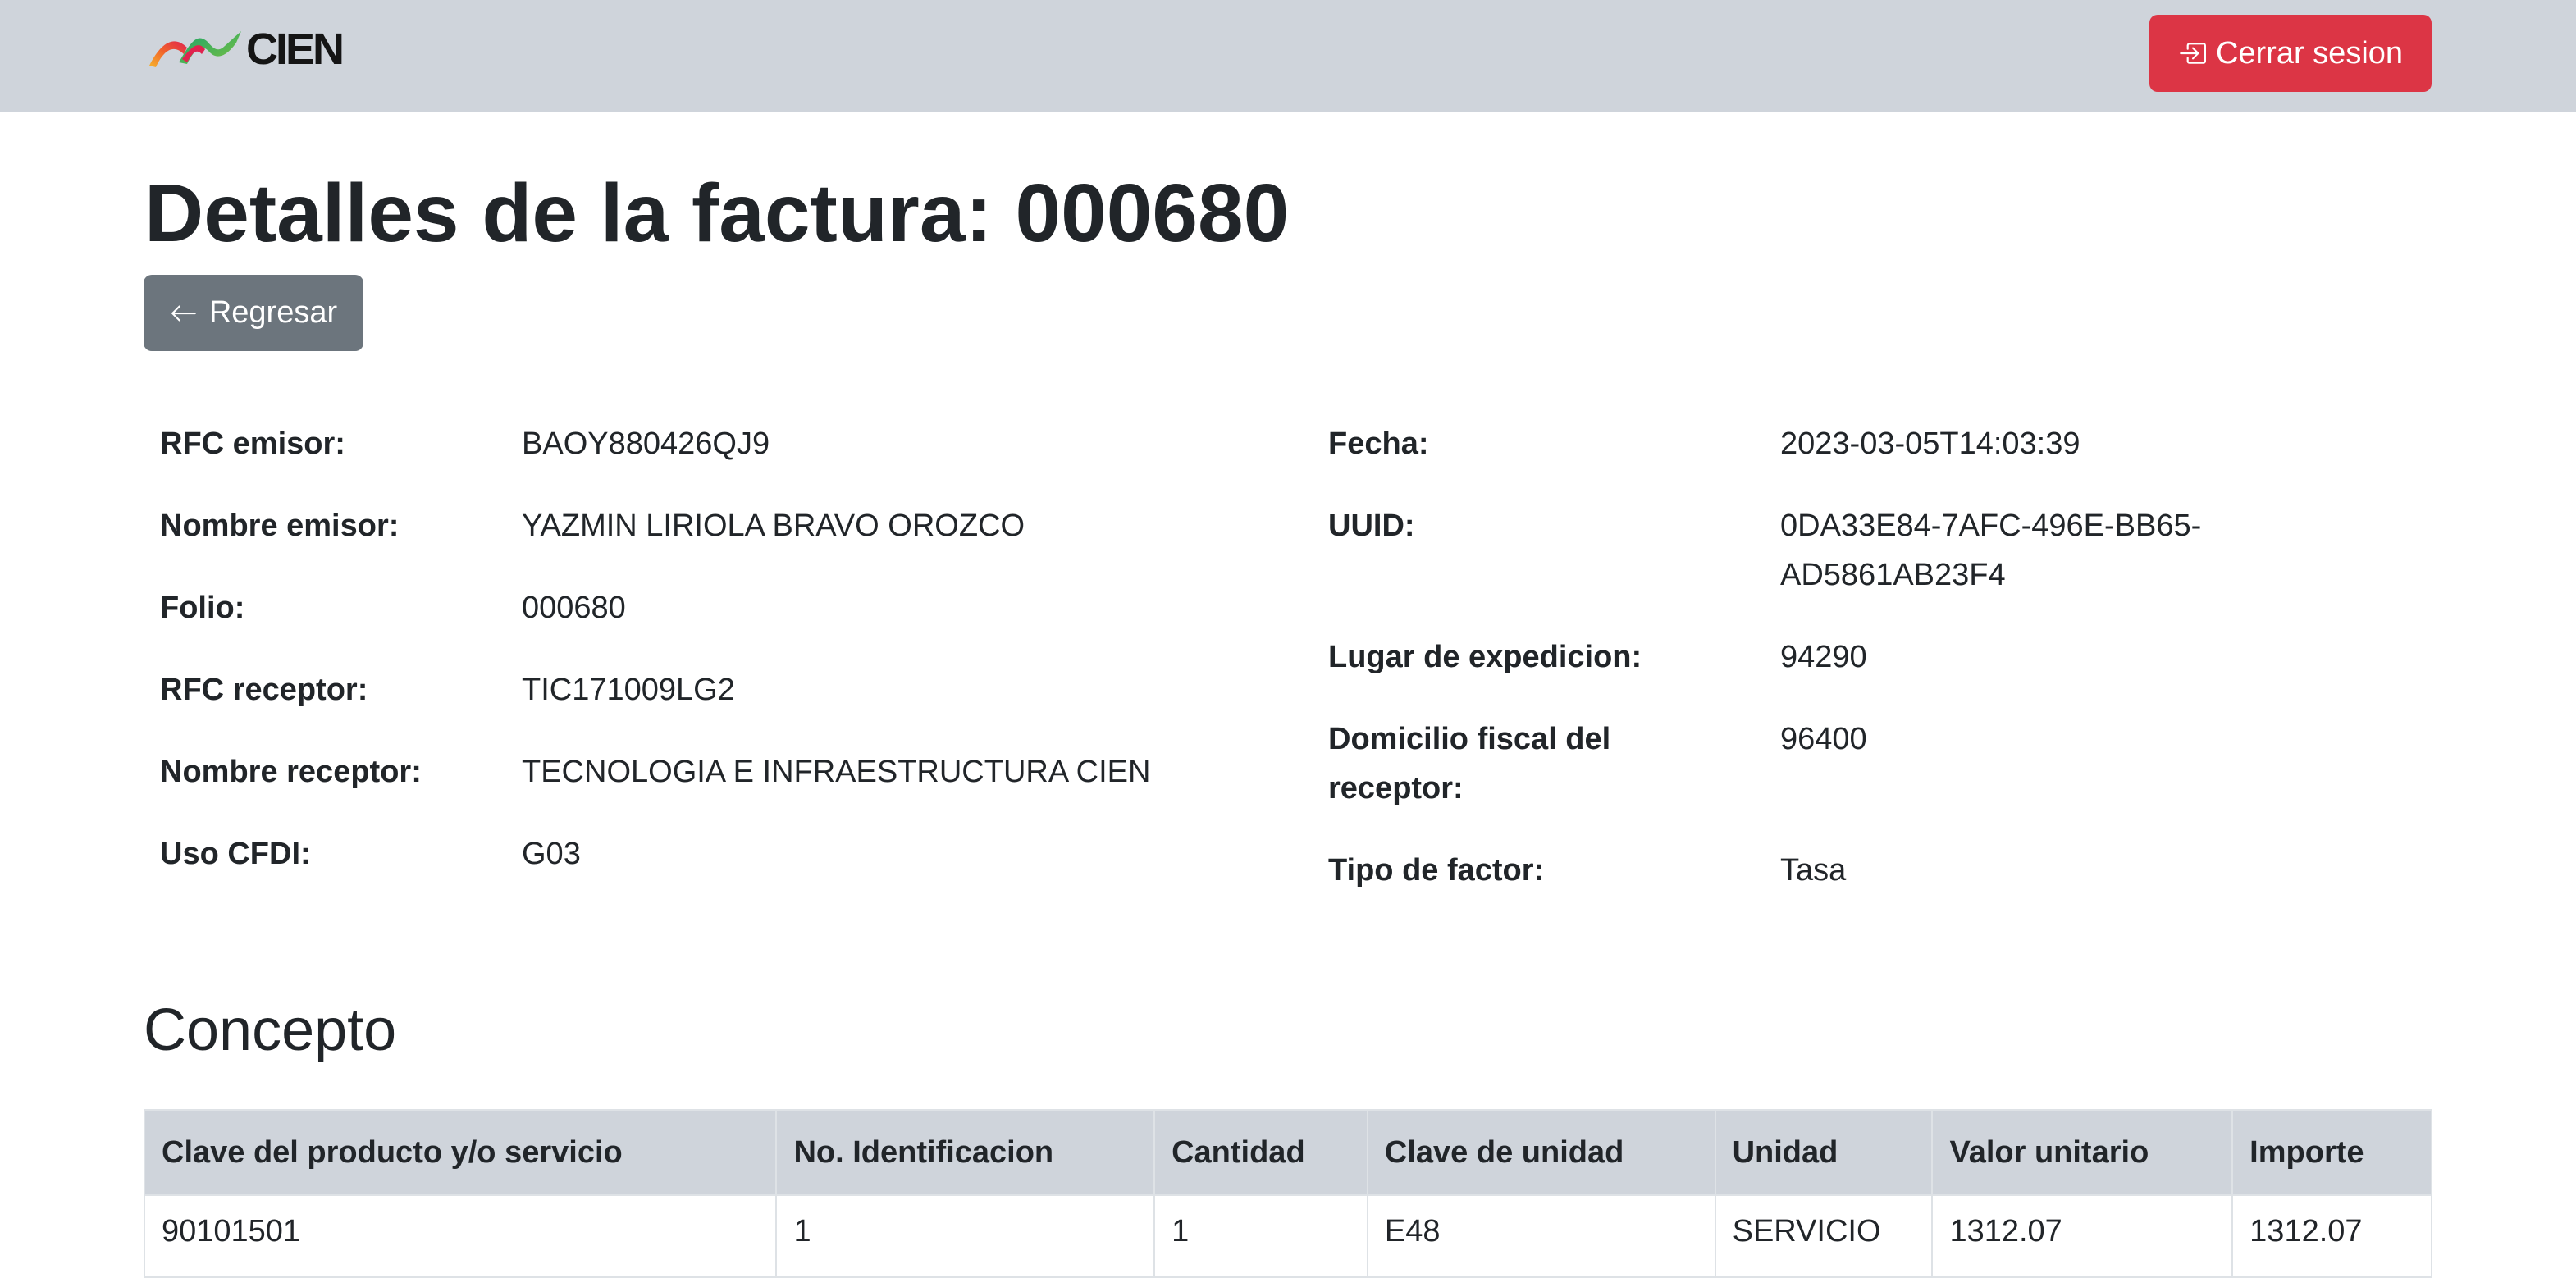  I want to click on box-arrow-in-left-icon, so click(2192, 53).